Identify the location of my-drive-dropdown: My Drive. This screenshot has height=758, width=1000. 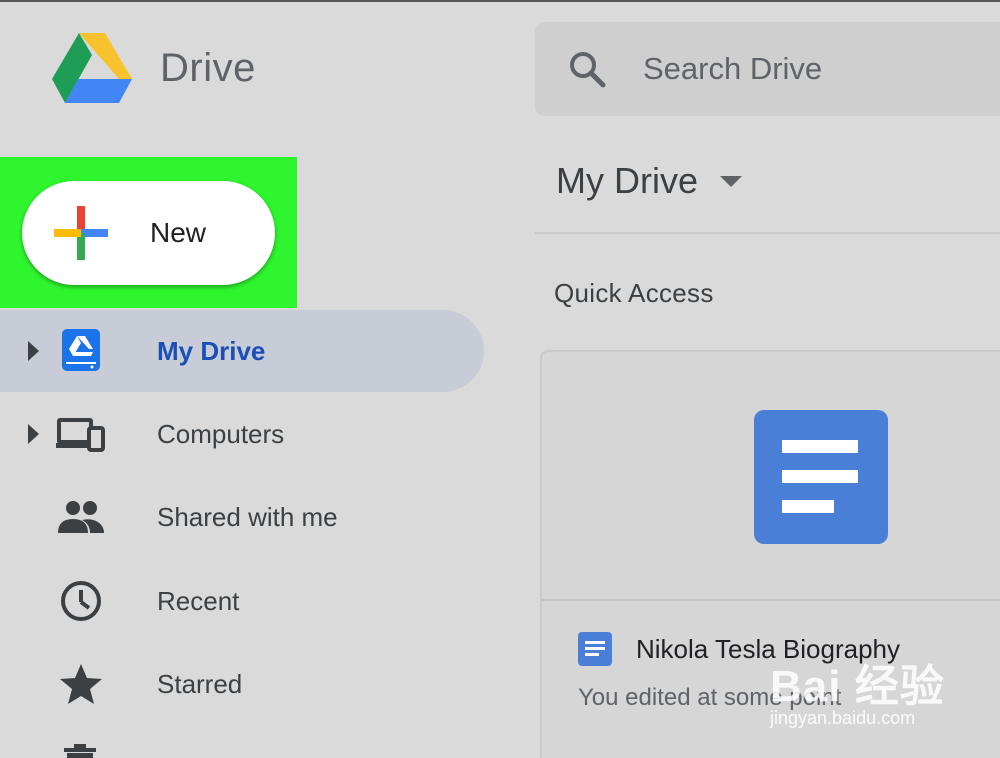
(649, 181).